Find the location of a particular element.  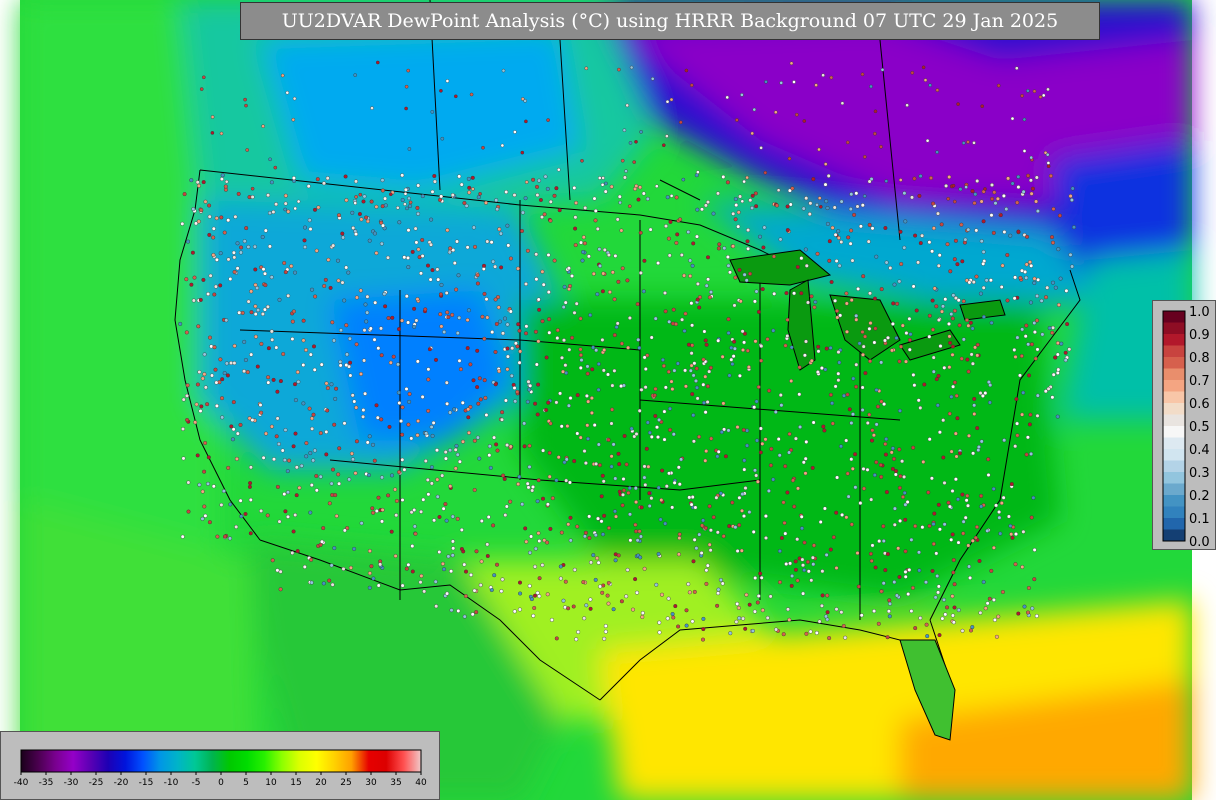

observation-weight-colorbar: 1.00.90.80.70.60.50.40.30.20.10.0 is located at coordinates (1186, 427).